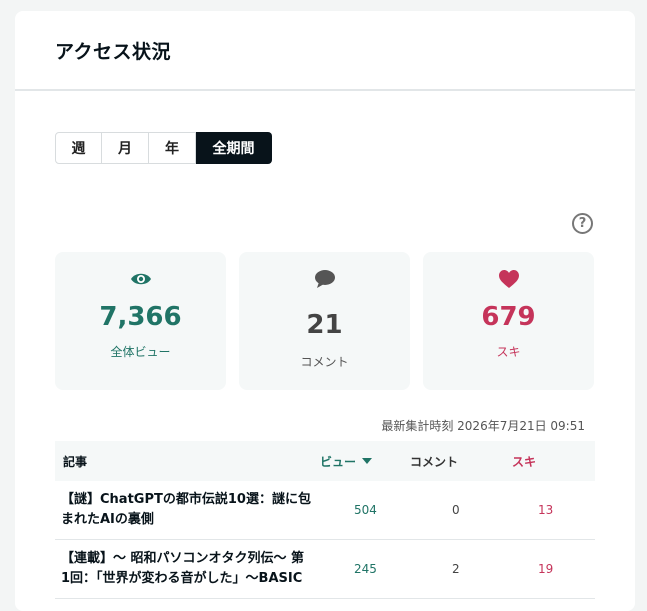 The image size is (647, 611). I want to click on article-comments: 2, so click(456, 569).